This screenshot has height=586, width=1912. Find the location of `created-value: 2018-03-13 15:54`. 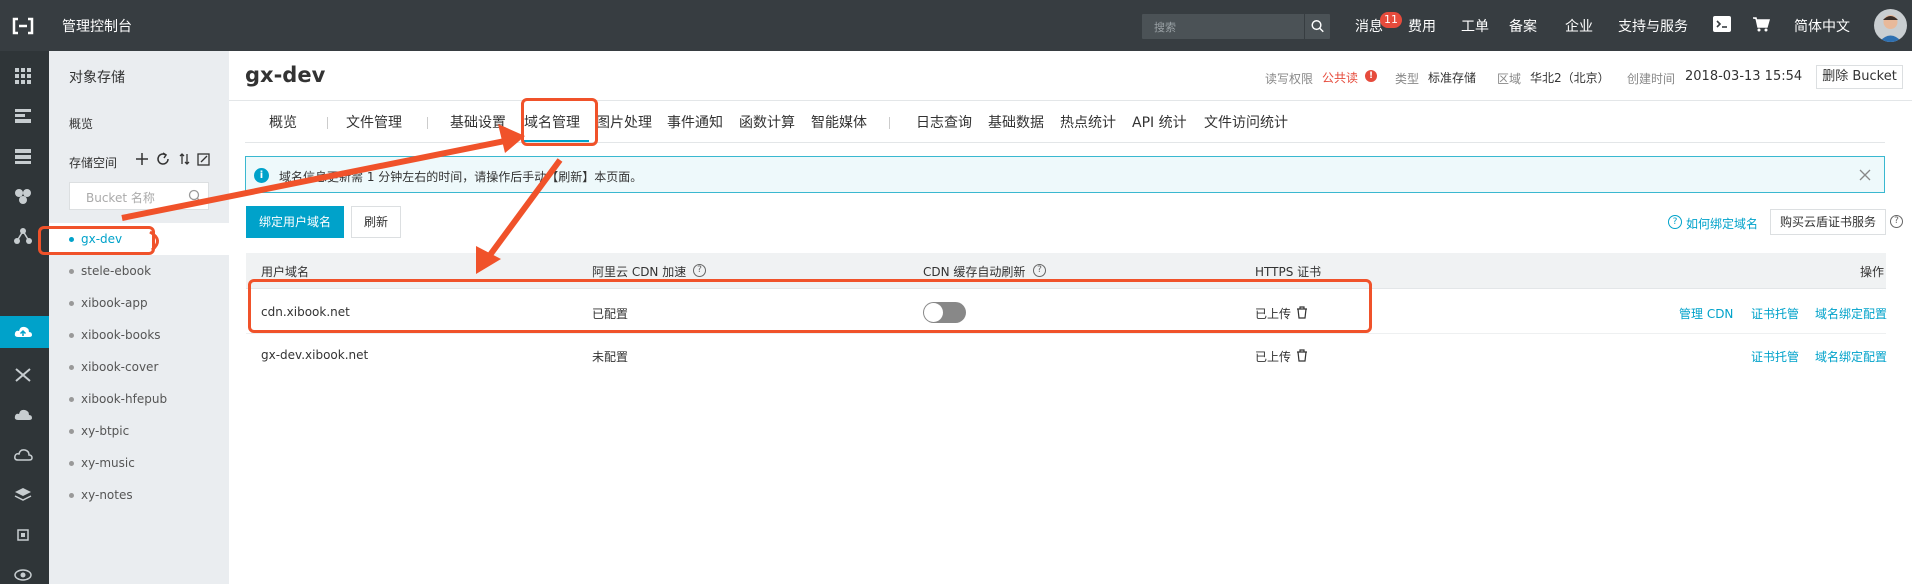

created-value: 2018-03-13 15:54 is located at coordinates (1744, 76).